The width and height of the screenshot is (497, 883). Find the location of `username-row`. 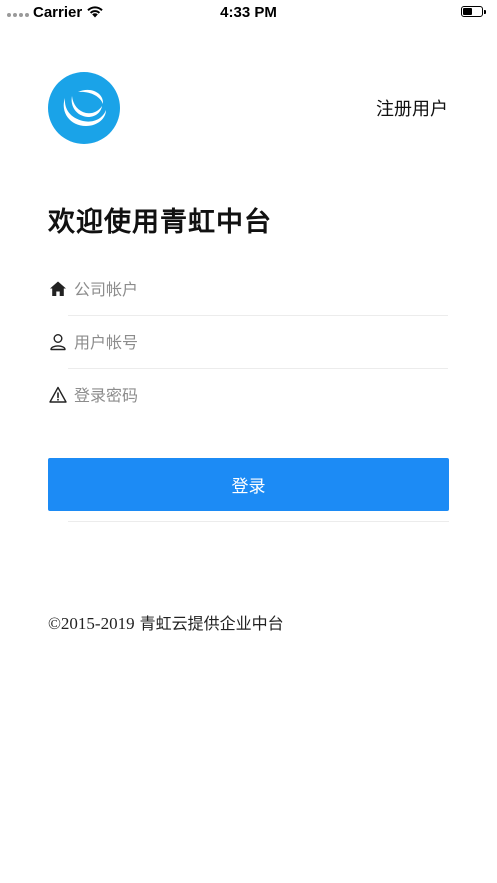

username-row is located at coordinates (248, 343).